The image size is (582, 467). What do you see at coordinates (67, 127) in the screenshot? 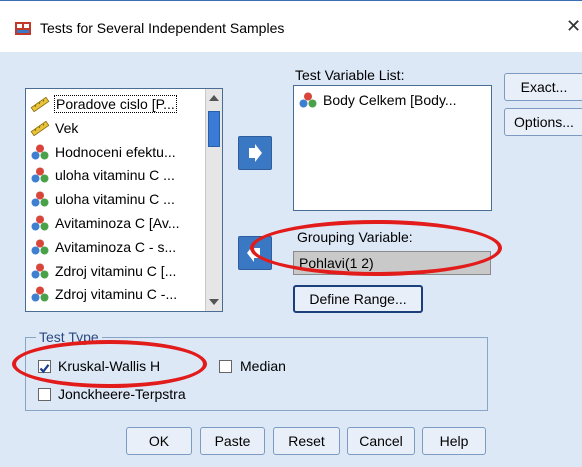
I see `variable-label: Vek` at bounding box center [67, 127].